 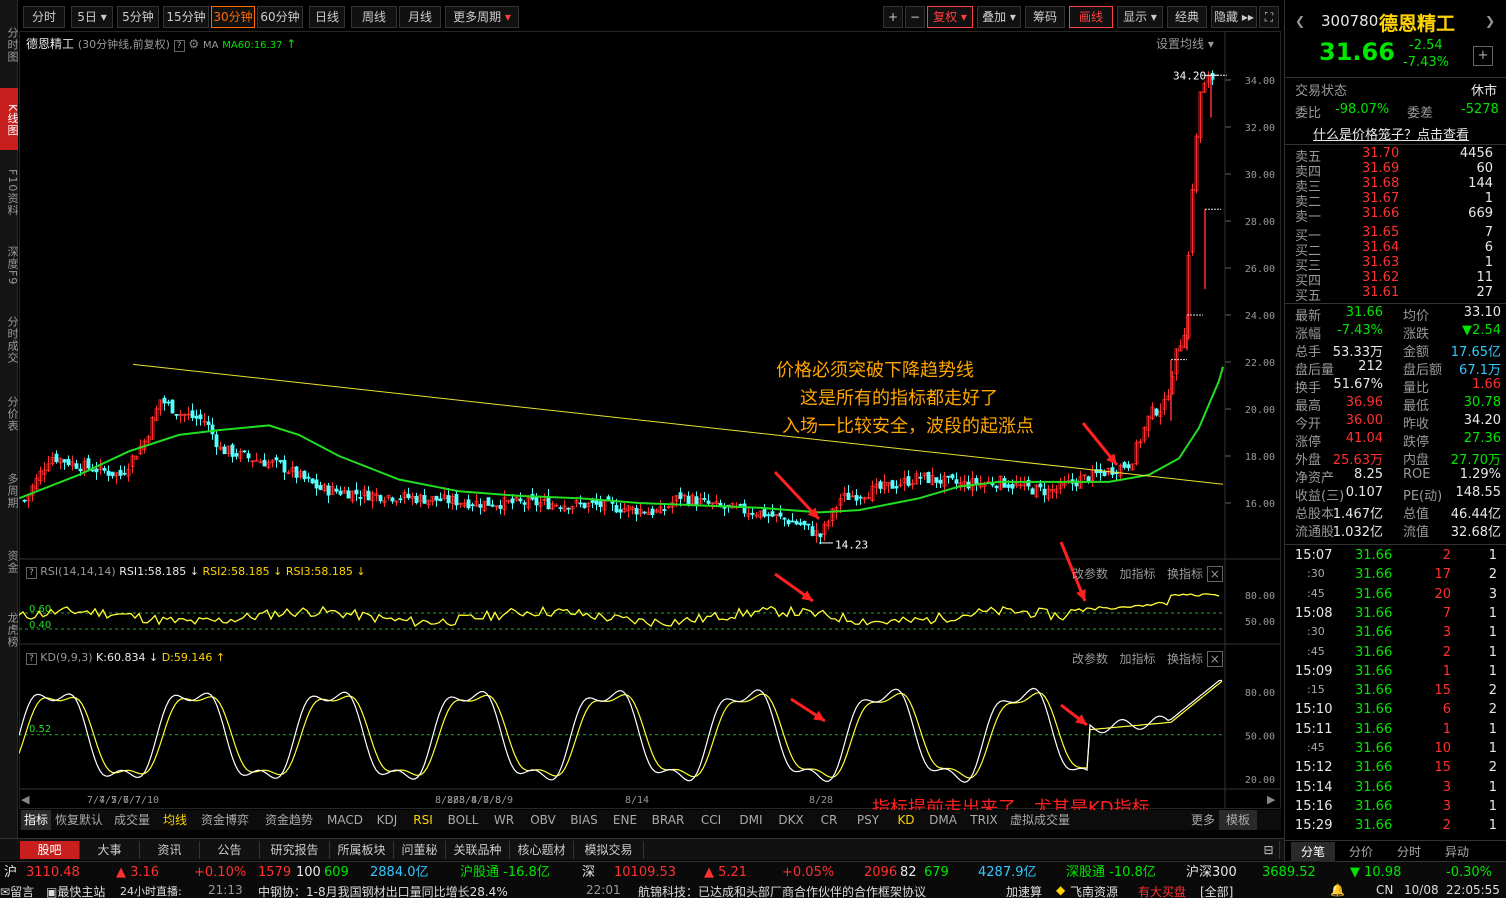 I want to click on news-tab: 核心题材, so click(x=542, y=850).